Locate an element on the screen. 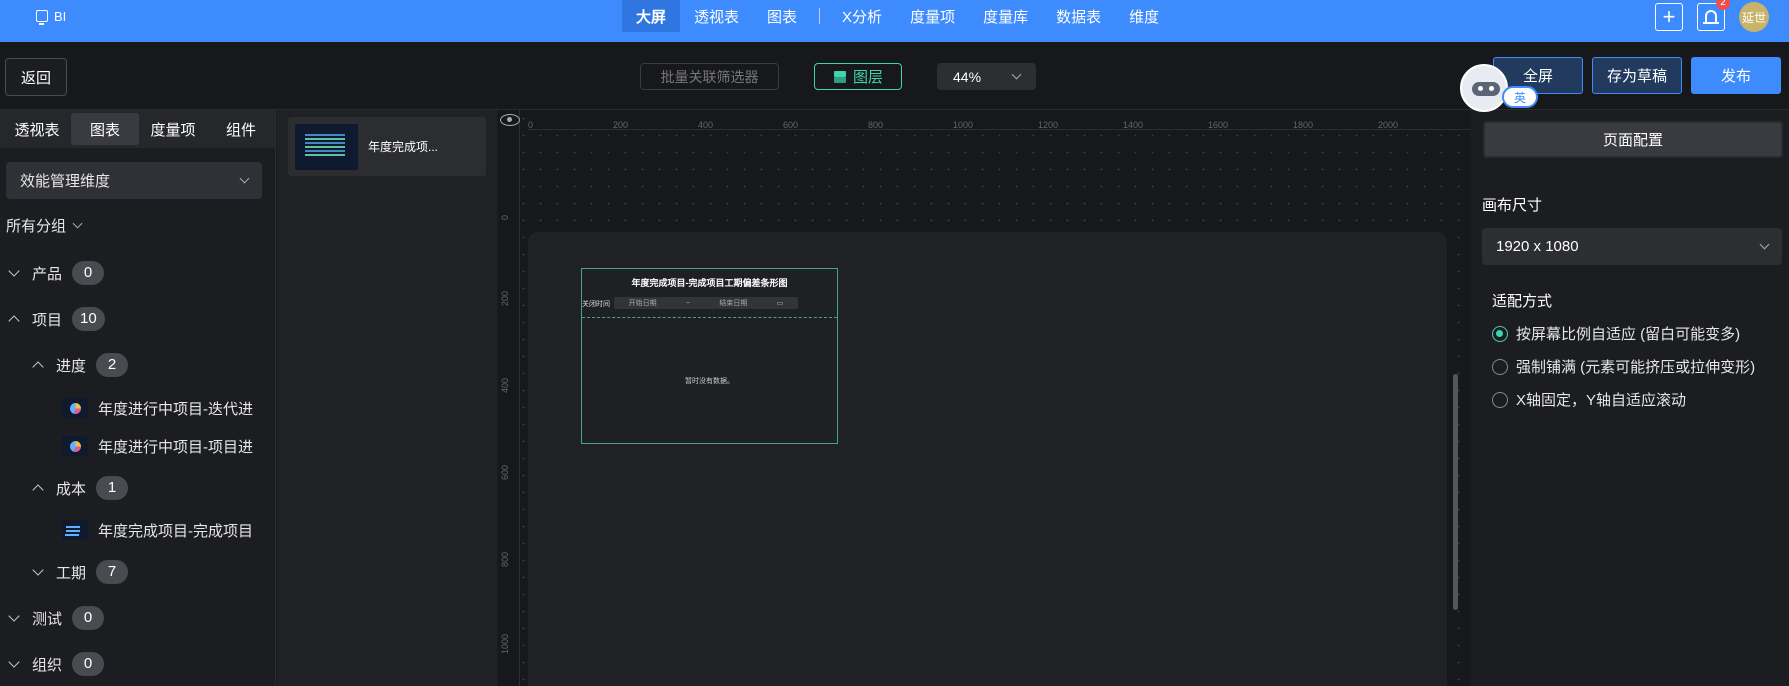 The width and height of the screenshot is (1789, 686). widget-divider is located at coordinates (709, 317).